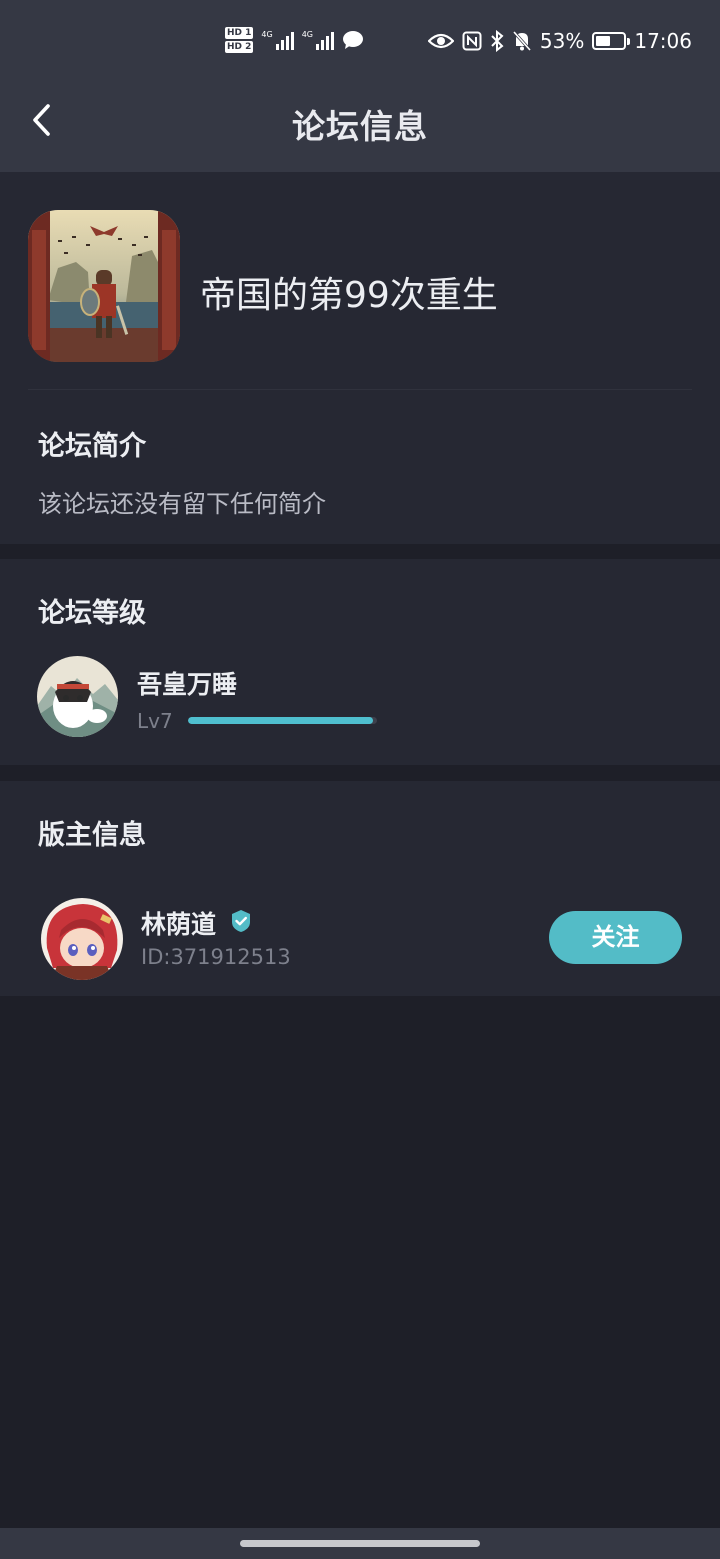  I want to click on signal-2-icon: 4G, so click(318, 40).